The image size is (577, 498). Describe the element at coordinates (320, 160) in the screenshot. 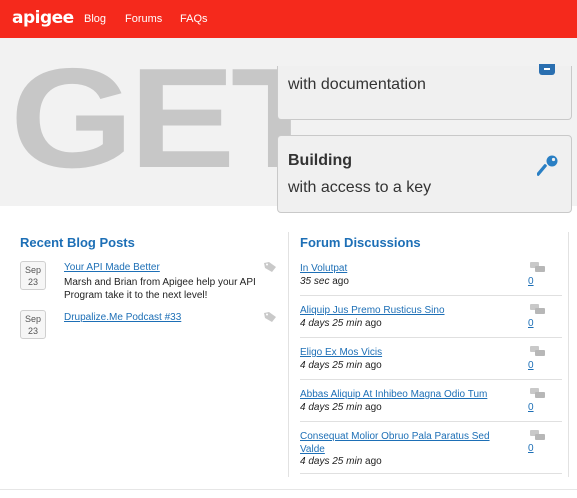

I see `hero-card-title: Building` at that location.